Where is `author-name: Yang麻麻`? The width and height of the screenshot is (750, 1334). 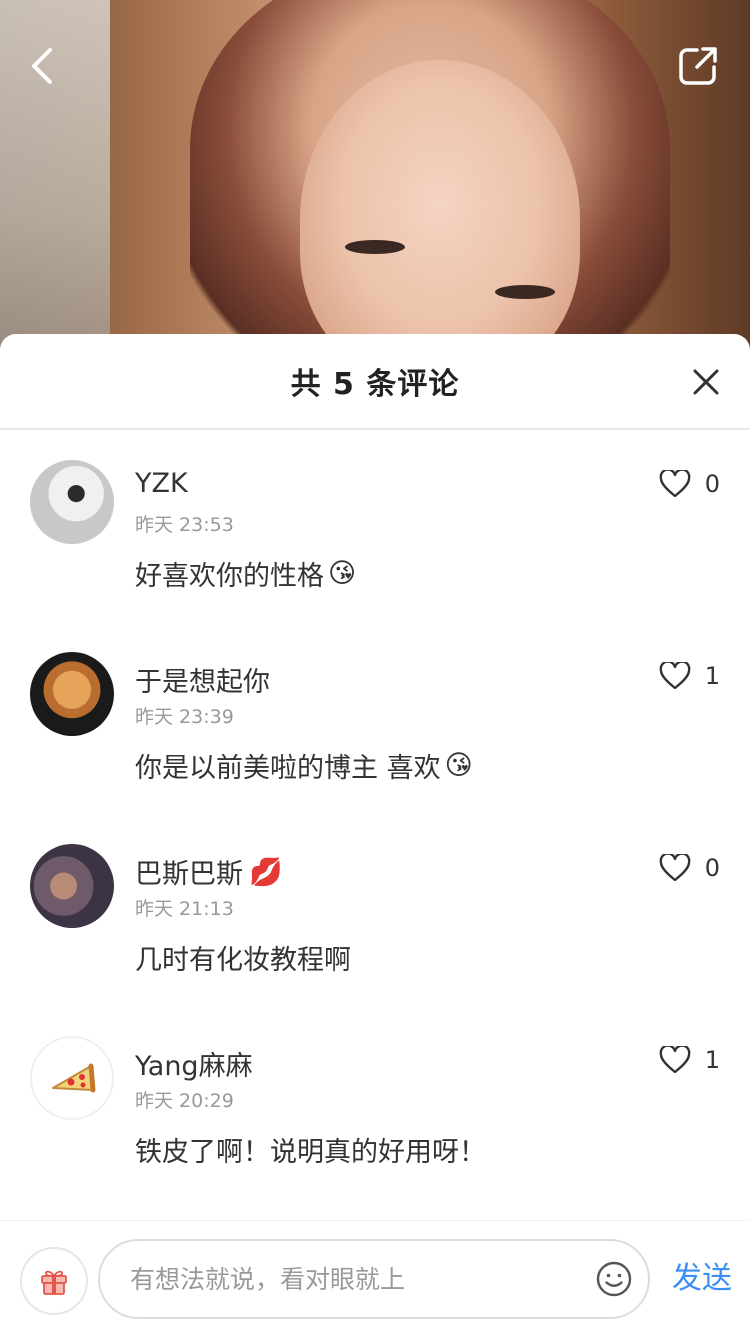
author-name: Yang麻麻 is located at coordinates (194, 1066).